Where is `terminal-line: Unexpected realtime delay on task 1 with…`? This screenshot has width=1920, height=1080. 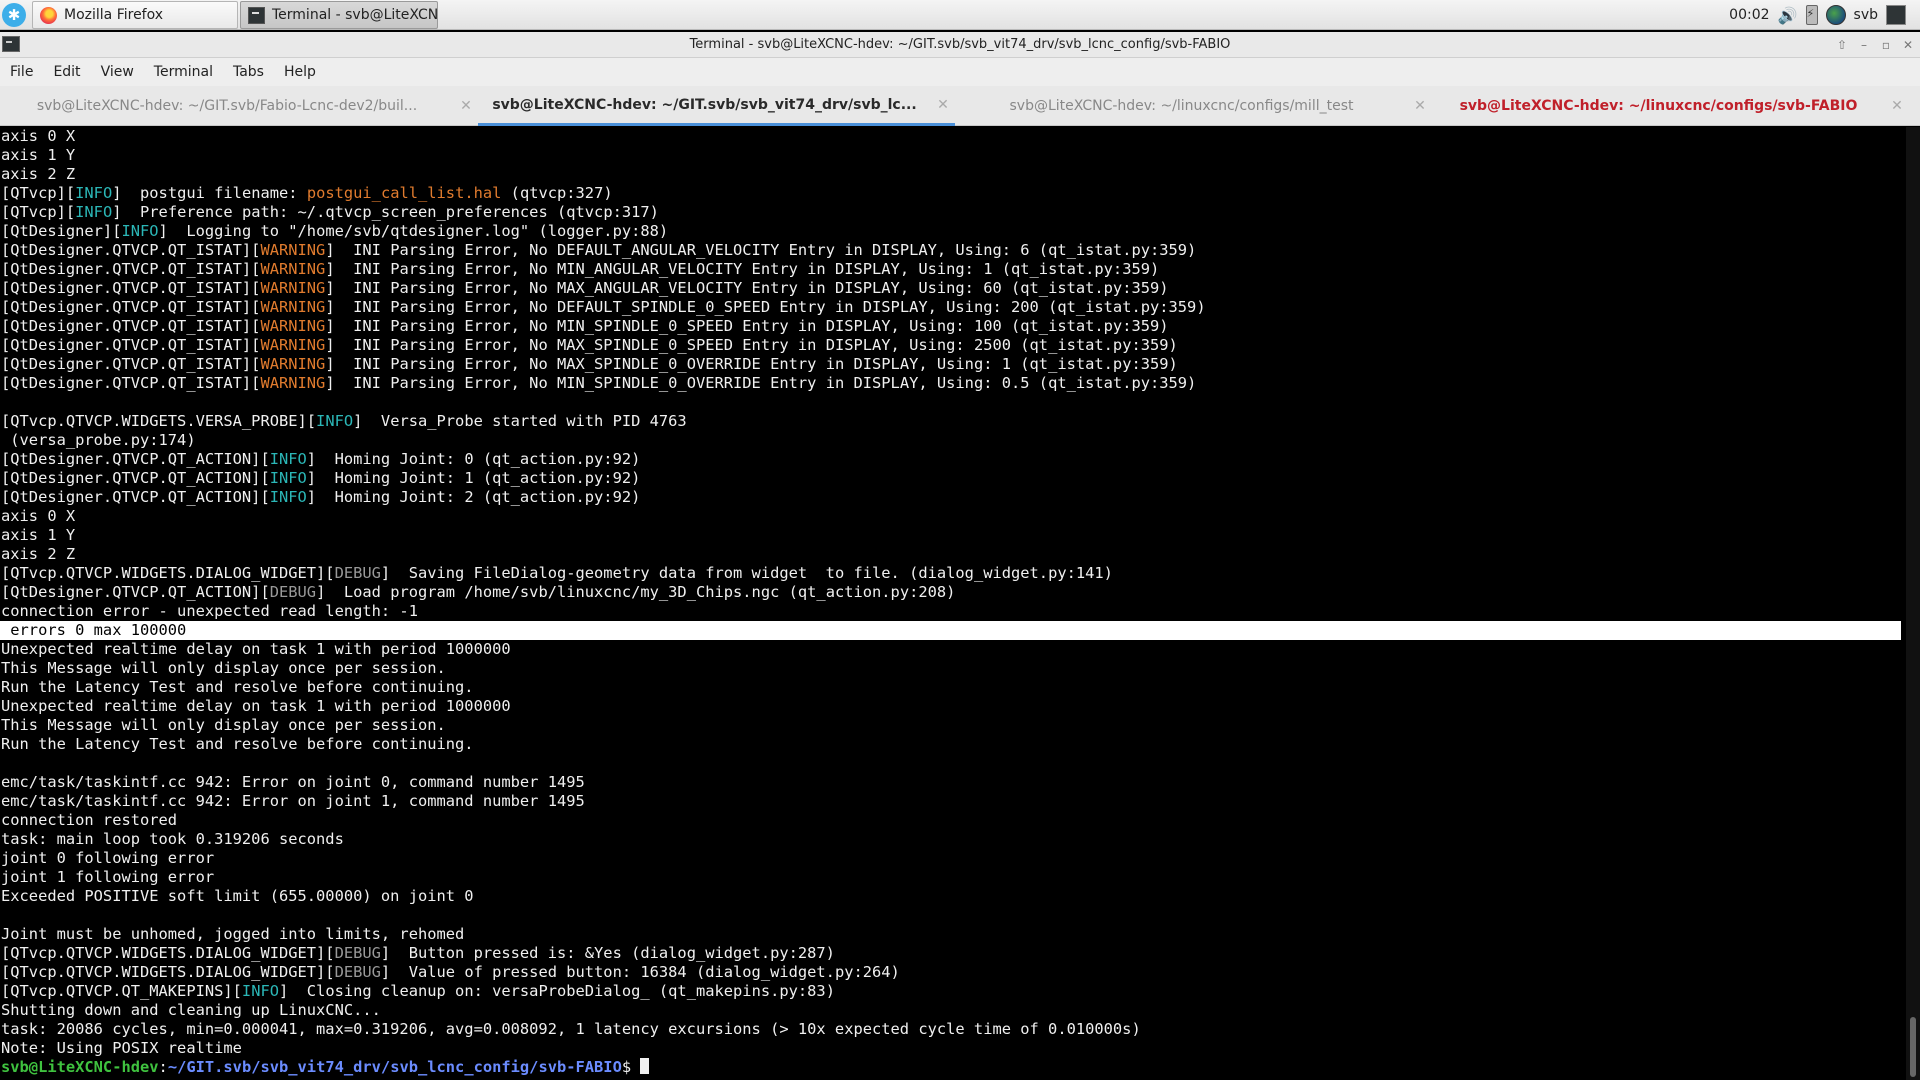
terminal-line: Unexpected realtime delay on task 1 with… is located at coordinates (953, 649).